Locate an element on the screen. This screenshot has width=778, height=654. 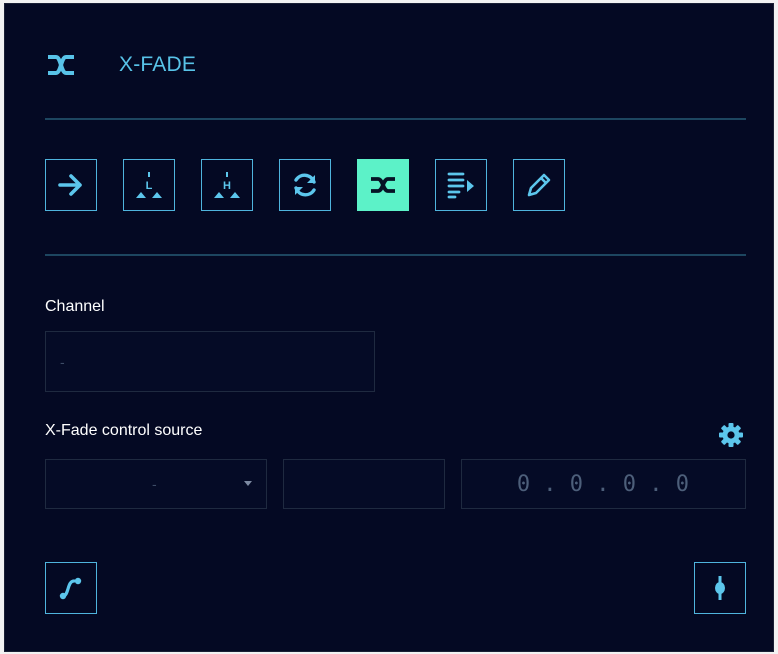
svg-text: L is located at coordinates (149, 186).